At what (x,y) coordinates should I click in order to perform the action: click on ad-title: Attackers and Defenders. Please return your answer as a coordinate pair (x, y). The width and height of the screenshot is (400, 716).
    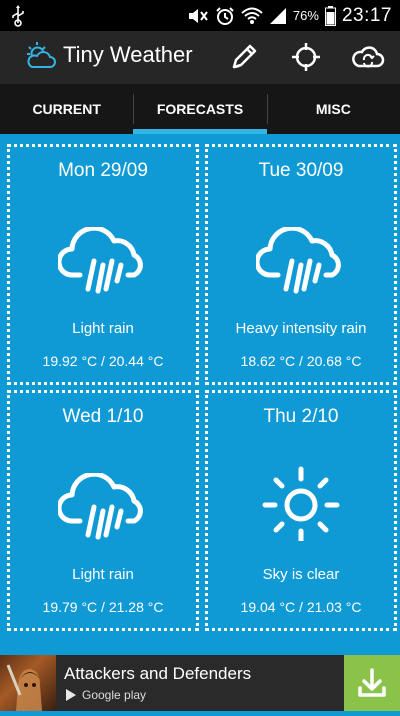
    Looking at the image, I should click on (158, 673).